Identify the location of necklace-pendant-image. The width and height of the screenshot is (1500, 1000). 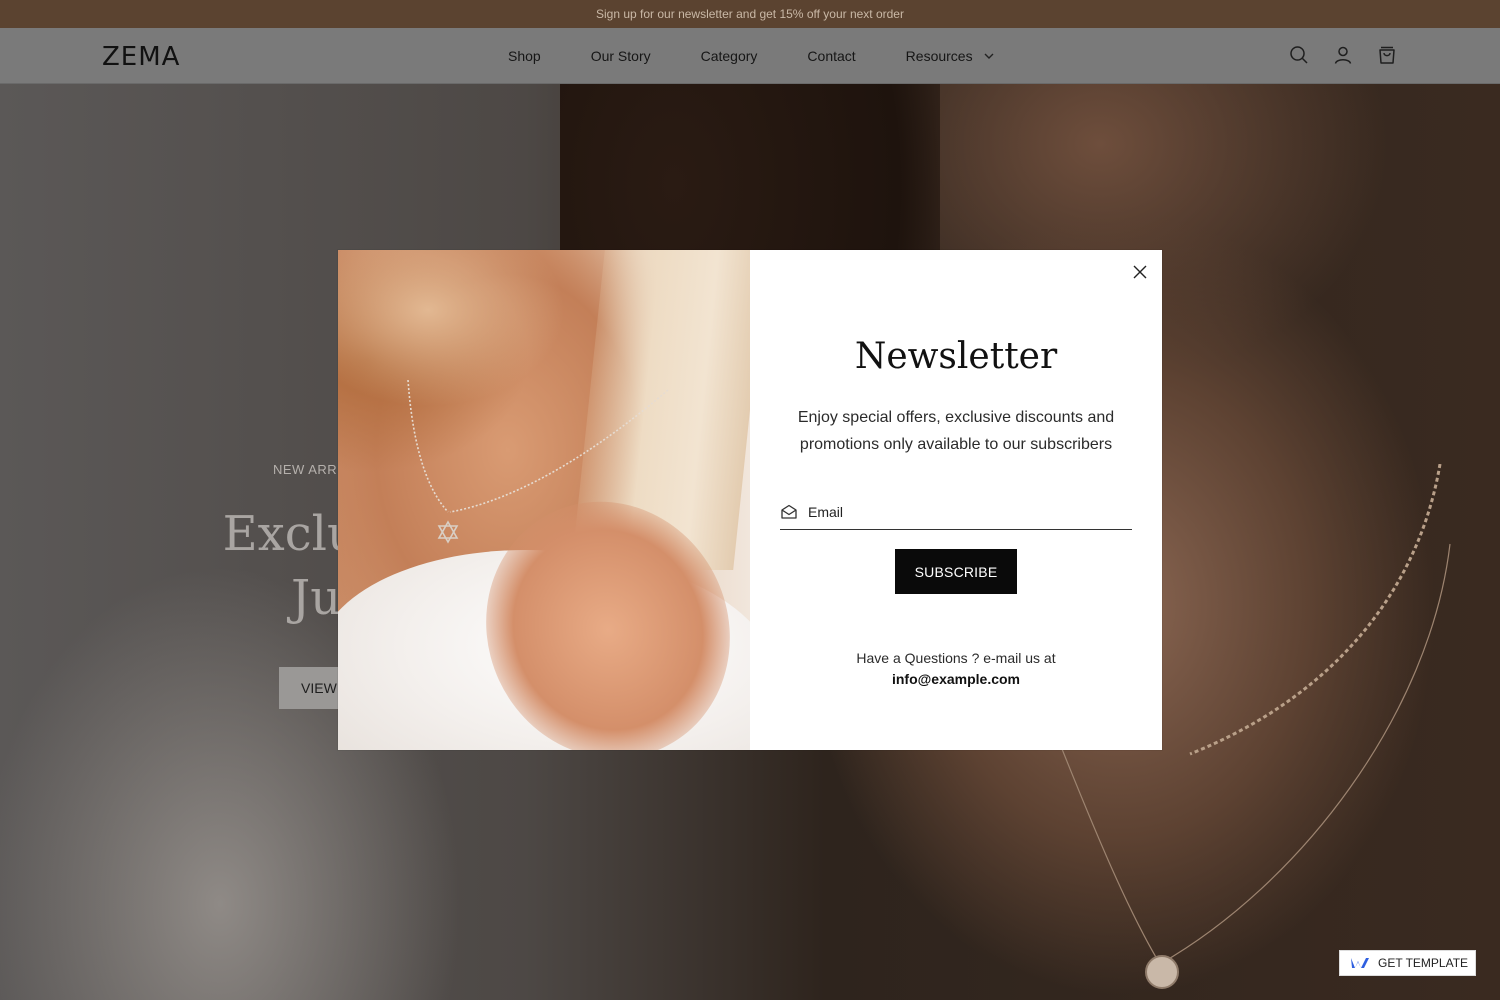
(538, 461).